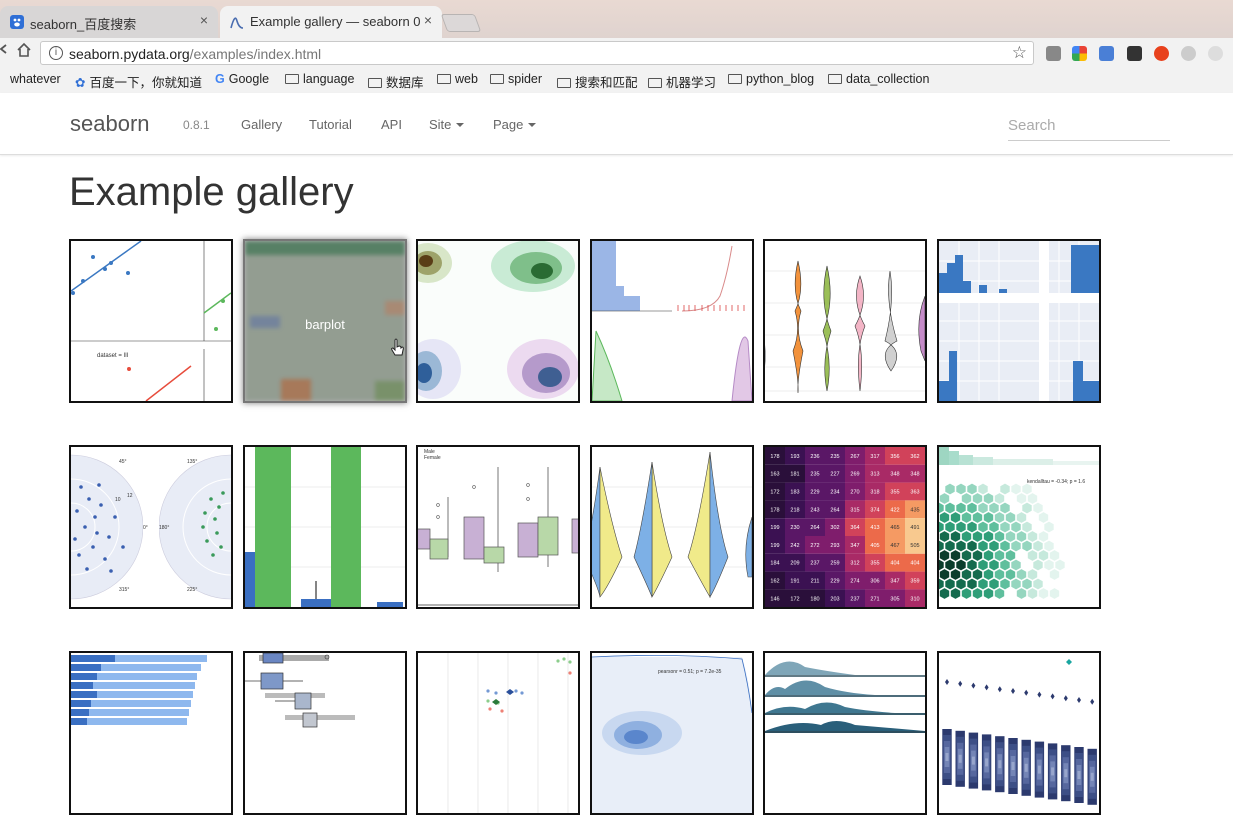 This screenshot has width=1233, height=815. Describe the element at coordinates (1019, 733) in the screenshot. I see `thumb-letter-value-plot` at that location.